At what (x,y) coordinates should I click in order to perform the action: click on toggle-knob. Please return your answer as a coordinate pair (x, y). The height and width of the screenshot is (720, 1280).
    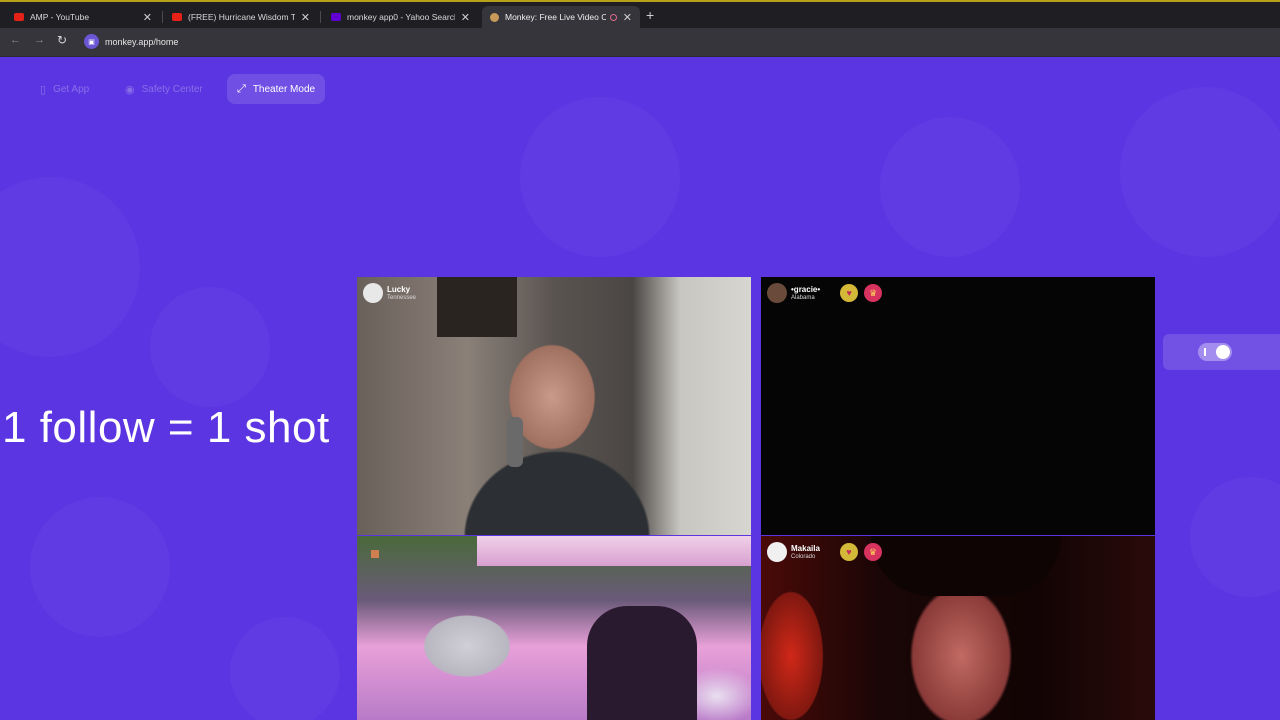
    Looking at the image, I should click on (1223, 352).